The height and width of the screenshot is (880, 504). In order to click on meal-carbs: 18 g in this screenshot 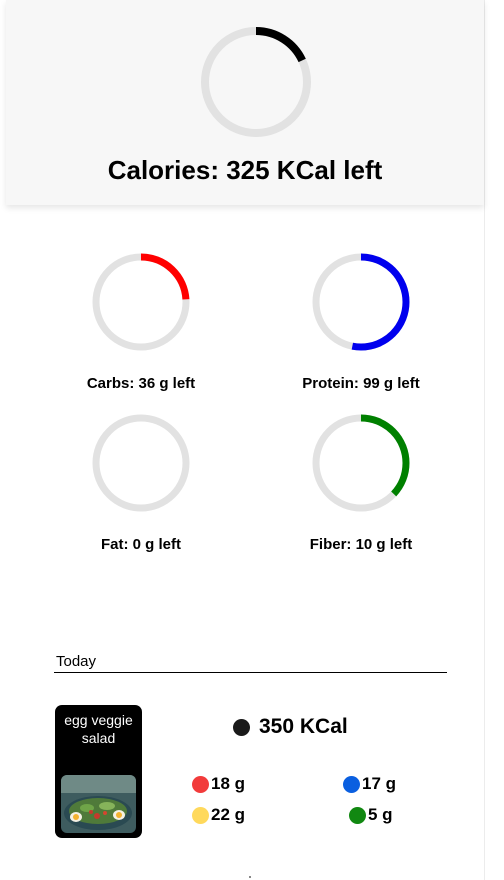, I will do `click(218, 784)`.